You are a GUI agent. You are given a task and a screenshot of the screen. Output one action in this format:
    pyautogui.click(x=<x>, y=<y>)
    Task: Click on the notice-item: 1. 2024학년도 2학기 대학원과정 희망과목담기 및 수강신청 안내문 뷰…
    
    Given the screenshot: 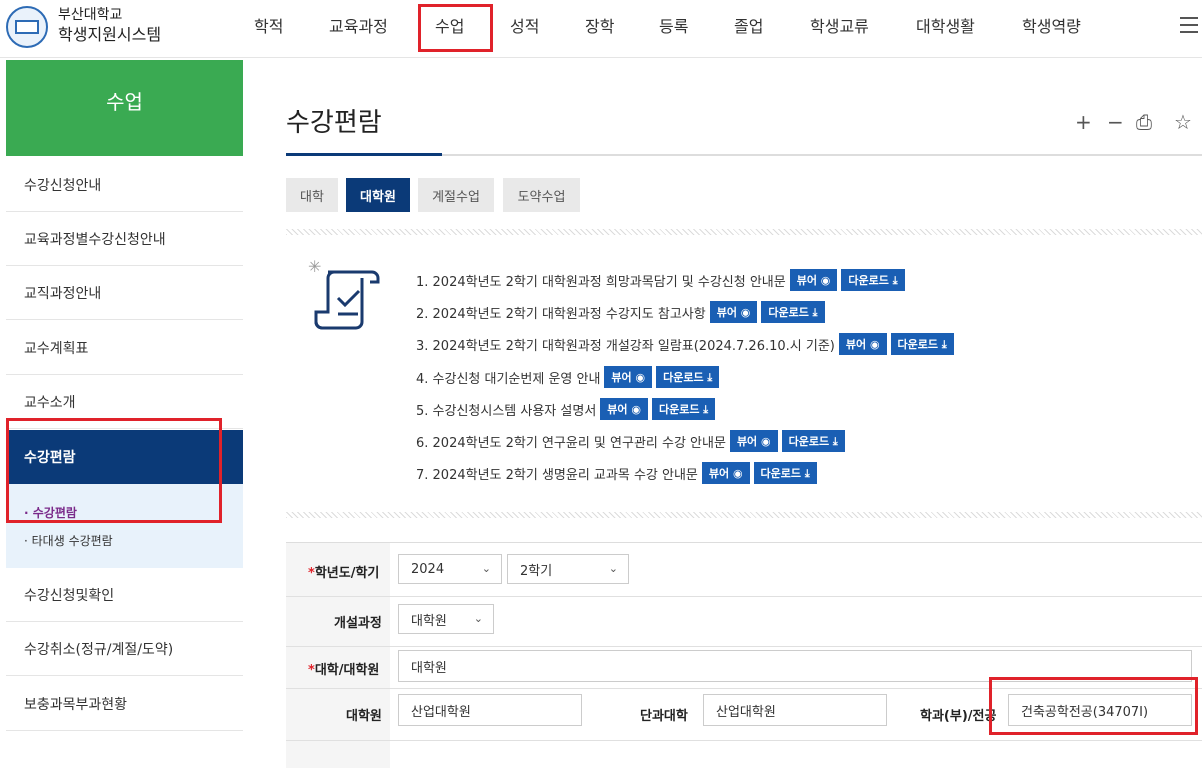 What is the action you would take?
    pyautogui.click(x=660, y=280)
    